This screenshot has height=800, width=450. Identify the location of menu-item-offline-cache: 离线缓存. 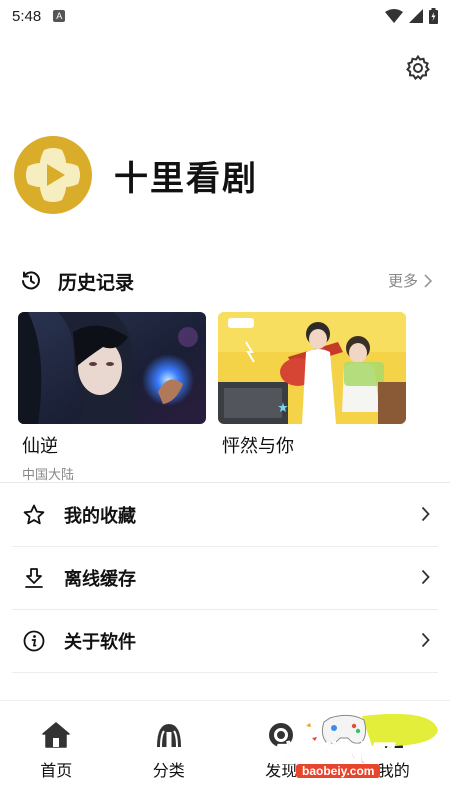
(225, 578).